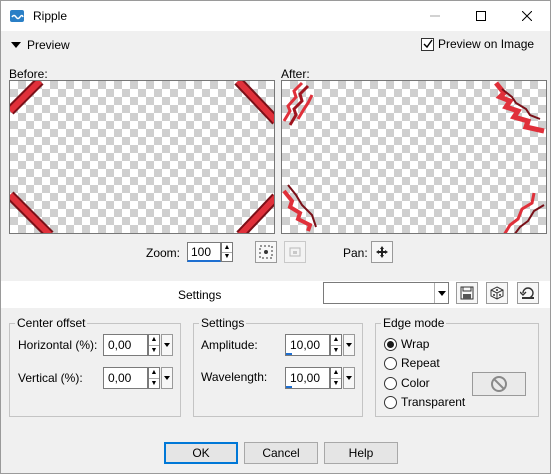  Describe the element at coordinates (125, 378) in the screenshot. I see `vertical-input: 0,00` at that location.